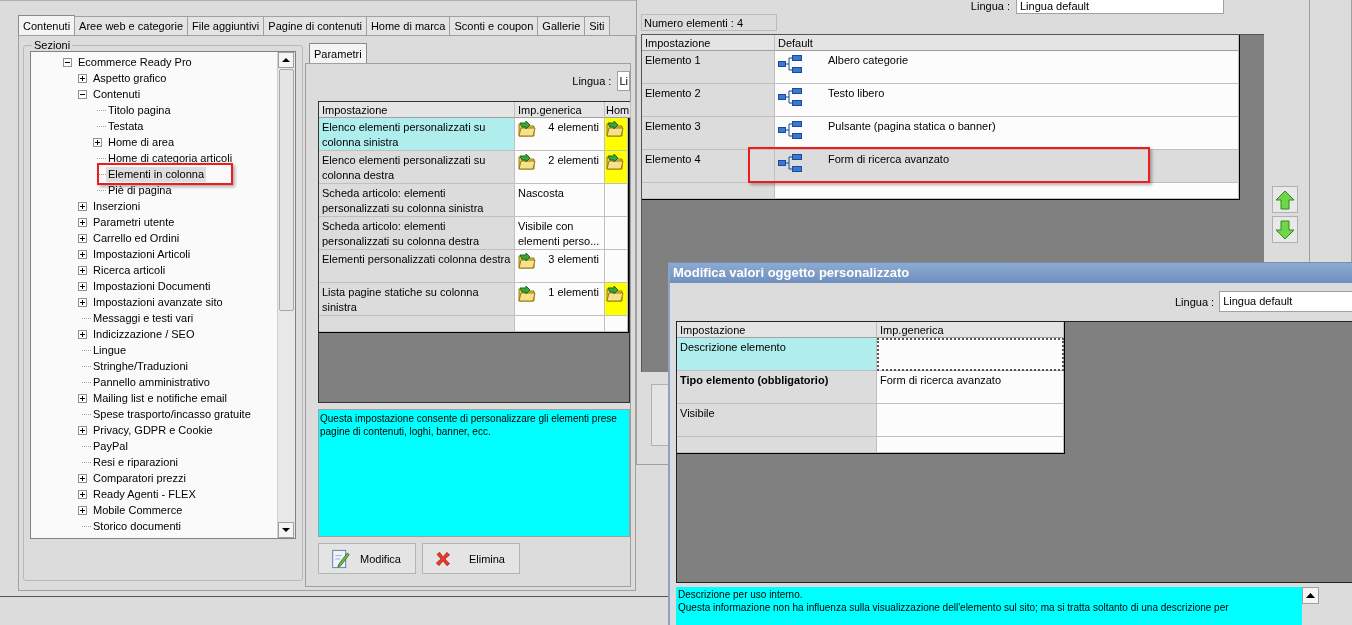  What do you see at coordinates (140, 190) in the screenshot?
I see `tree-item: Piè di pagina` at bounding box center [140, 190].